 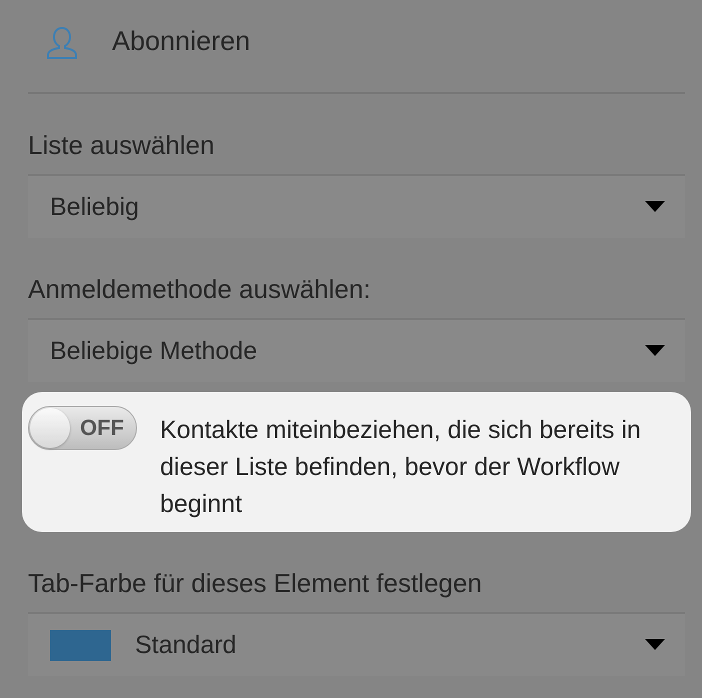 What do you see at coordinates (62, 43) in the screenshot?
I see `user-icon` at bounding box center [62, 43].